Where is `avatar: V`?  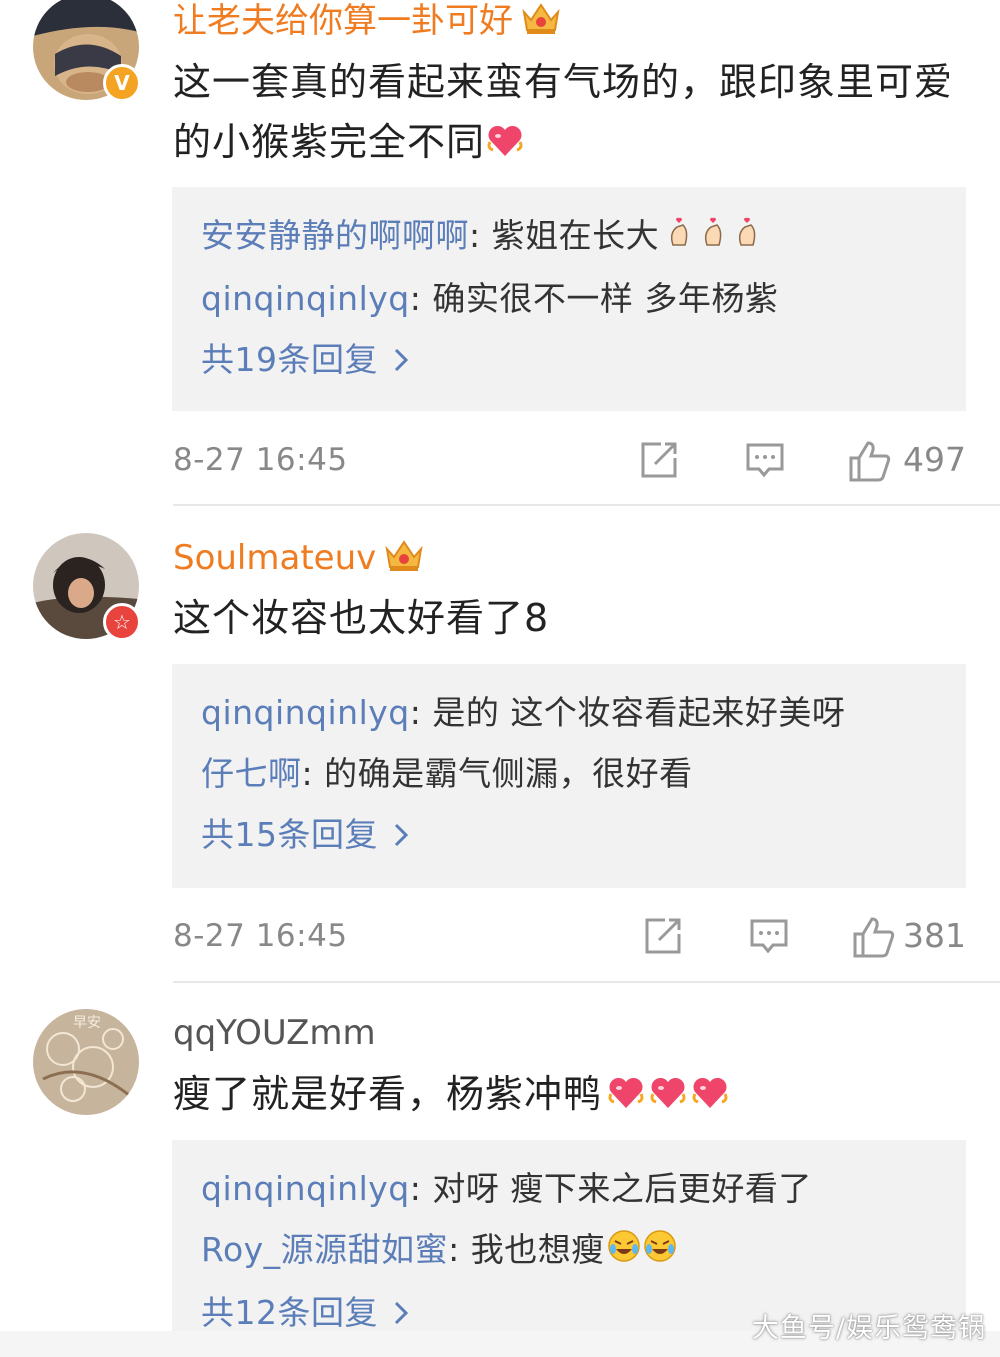 avatar: V is located at coordinates (87, 51).